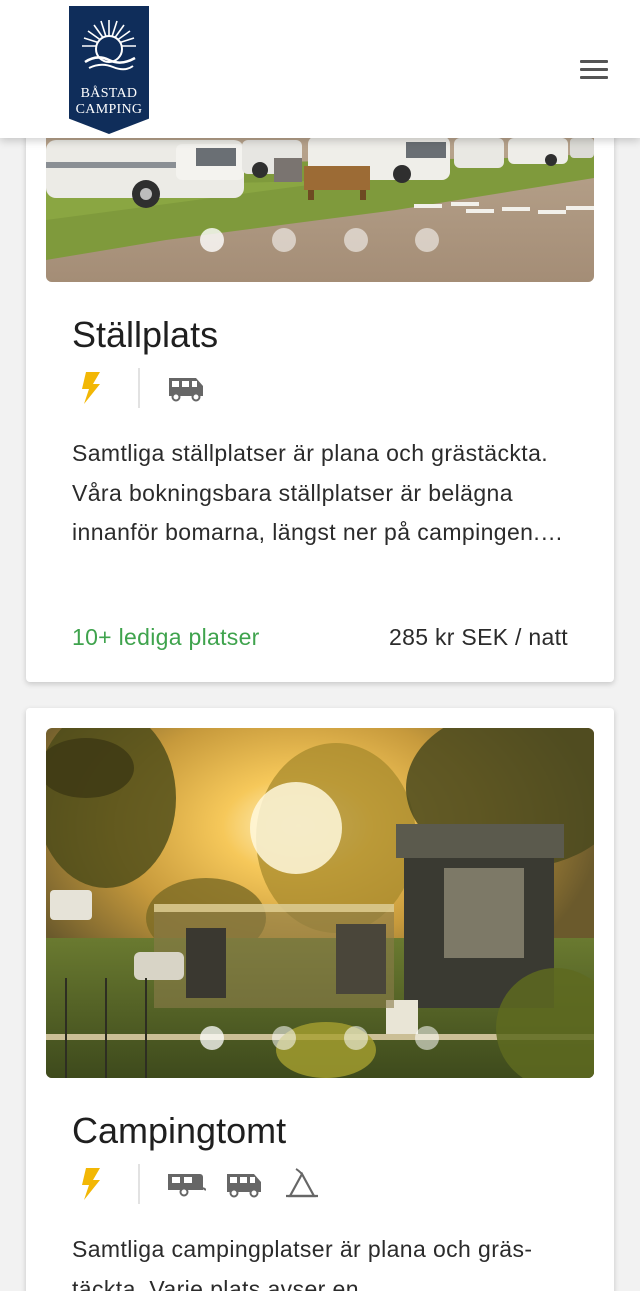  Describe the element at coordinates (166, 637) in the screenshot. I see `availability-text: 10+ lediga platser` at that location.